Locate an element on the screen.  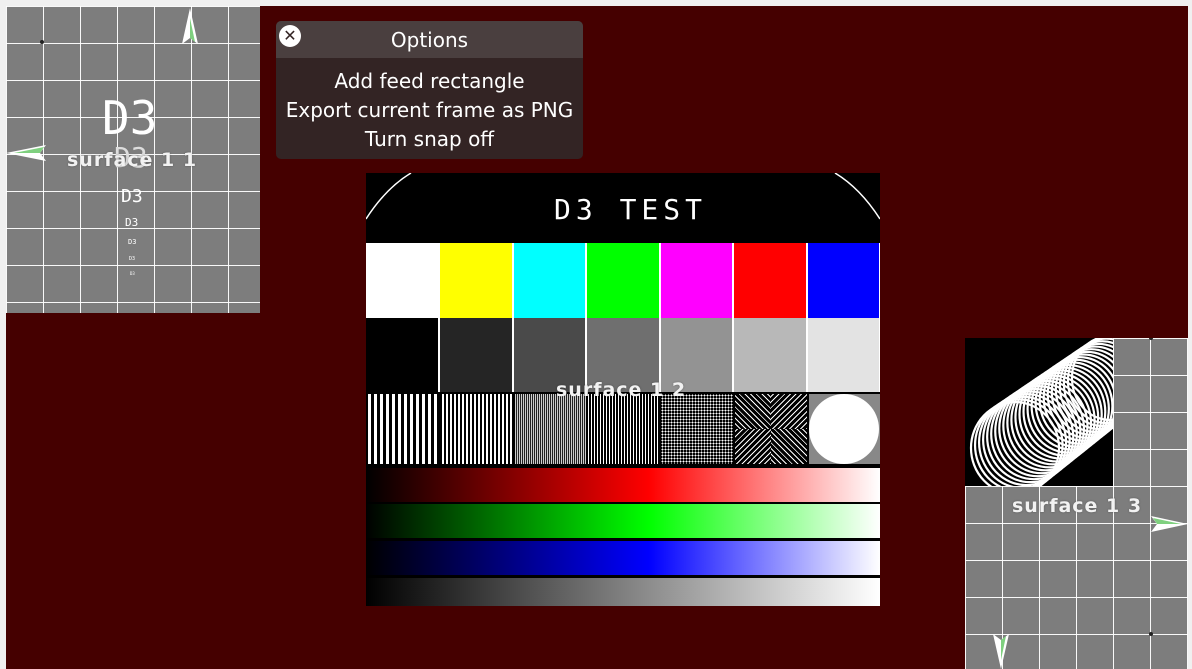
blue-ramp is located at coordinates (623, 558).